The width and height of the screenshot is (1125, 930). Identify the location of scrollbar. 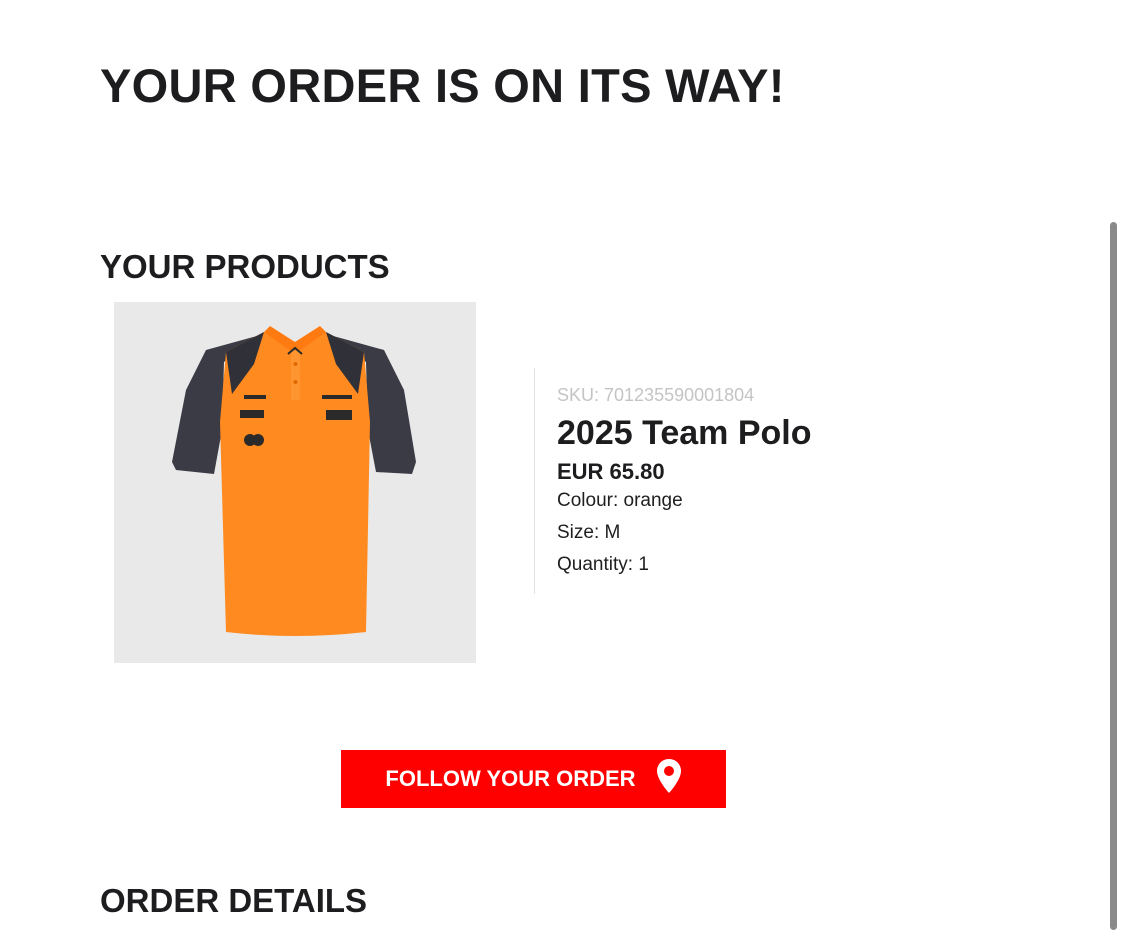
(1113, 576).